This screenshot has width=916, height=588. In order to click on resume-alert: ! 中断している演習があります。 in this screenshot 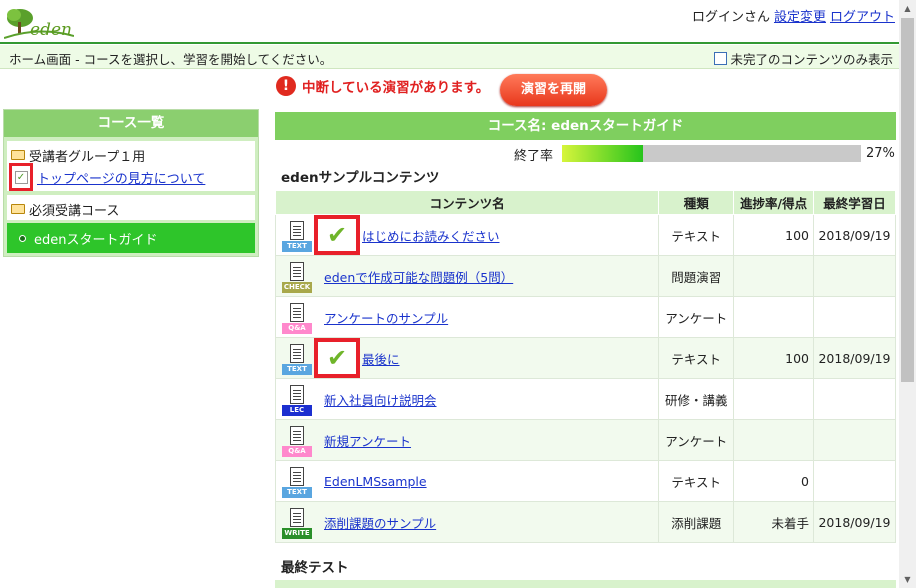, I will do `click(382, 86)`.